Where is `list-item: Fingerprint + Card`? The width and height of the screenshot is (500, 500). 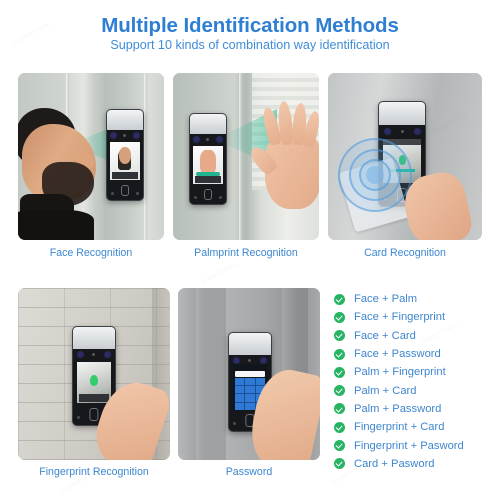 list-item: Fingerprint + Card is located at coordinates (416, 427).